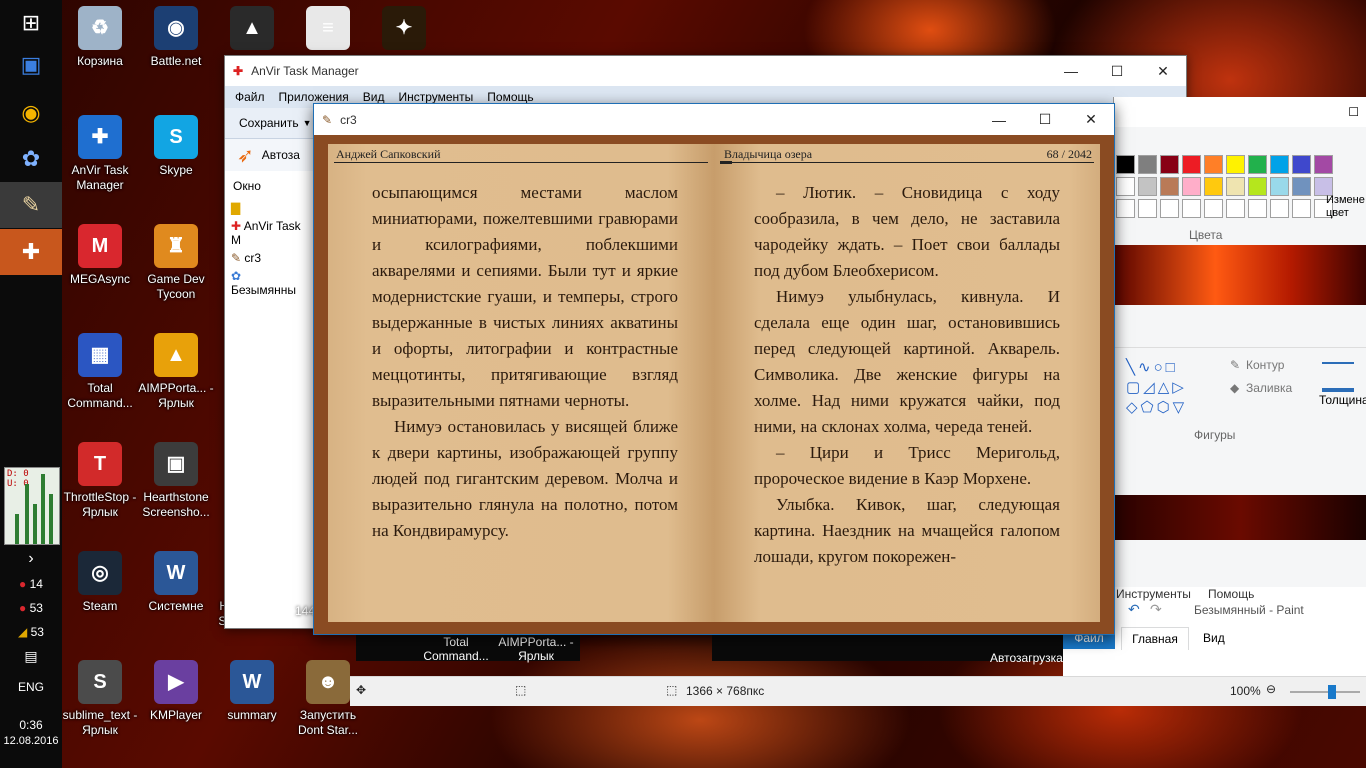 The width and height of the screenshot is (1366, 768). I want to click on paint-titlebar: ☐, so click(1240, 112).